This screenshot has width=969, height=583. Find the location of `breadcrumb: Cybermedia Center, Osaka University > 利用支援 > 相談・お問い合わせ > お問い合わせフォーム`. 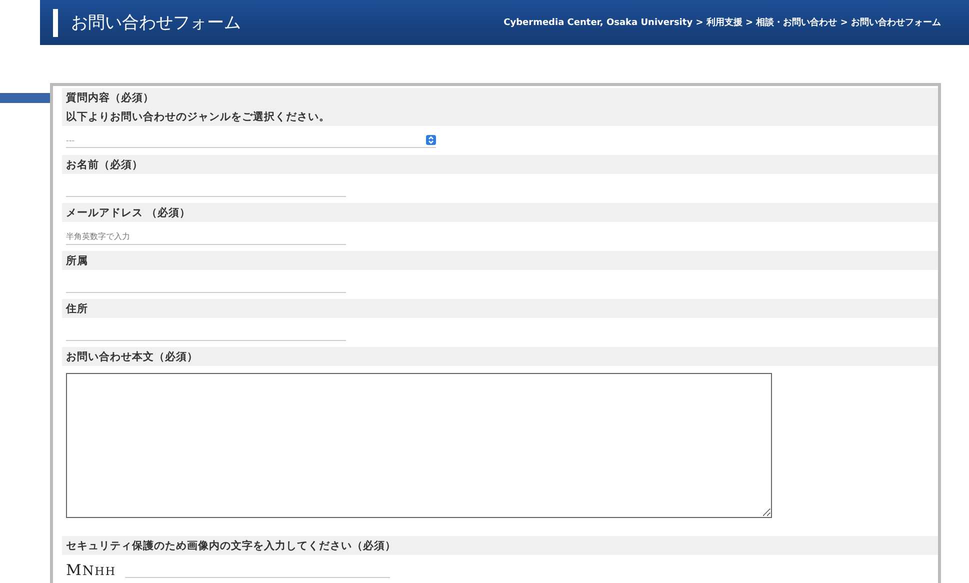

breadcrumb: Cybermedia Center, Osaka University > 利用支援 > 相談・お問い合わせ > お問い合わせフォーム is located at coordinates (722, 22).